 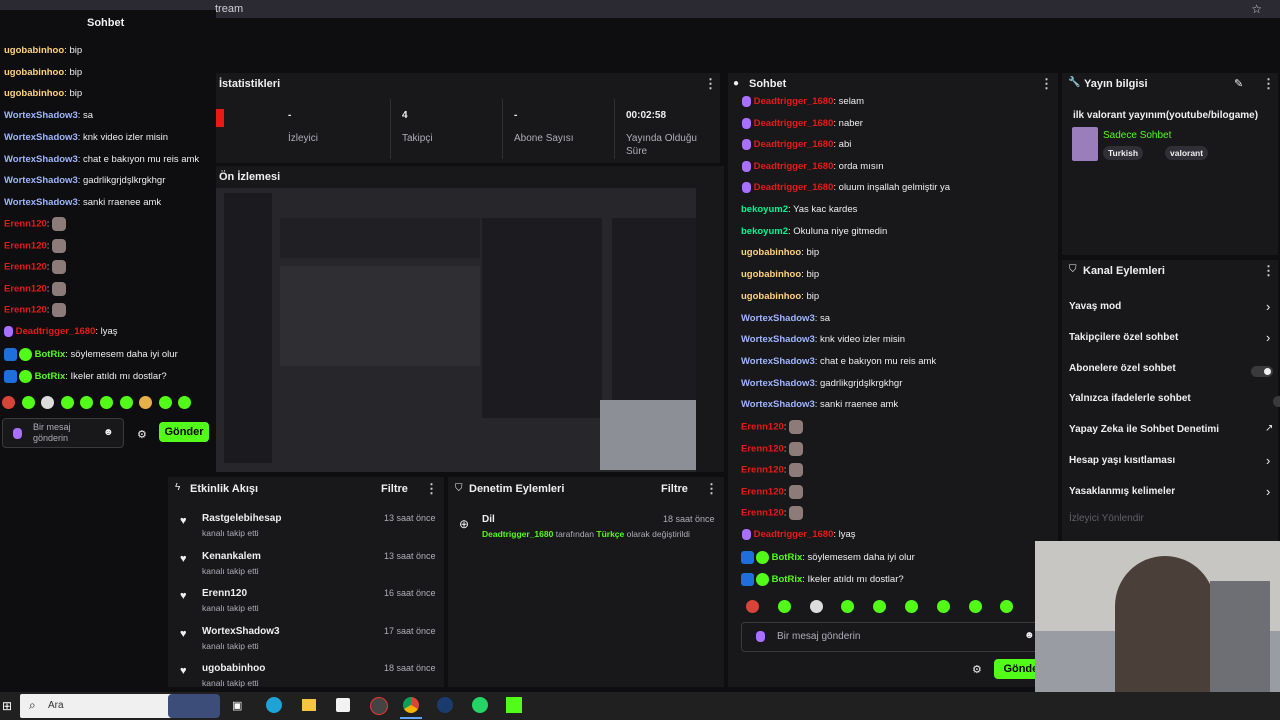 What do you see at coordinates (1130, 398) in the screenshot?
I see `channel-action-label: Yalnızca ifadelerle sohbet` at bounding box center [1130, 398].